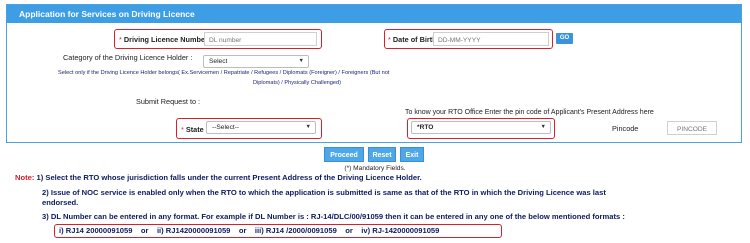  Describe the element at coordinates (256, 61) in the screenshot. I see `category-select: Select ▼` at that location.